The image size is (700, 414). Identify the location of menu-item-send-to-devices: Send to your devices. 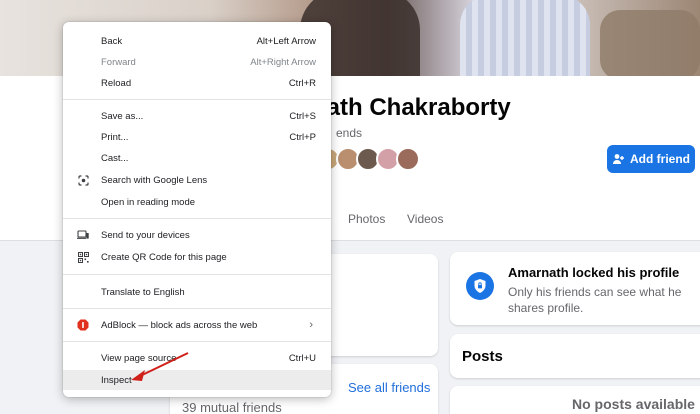
(197, 235).